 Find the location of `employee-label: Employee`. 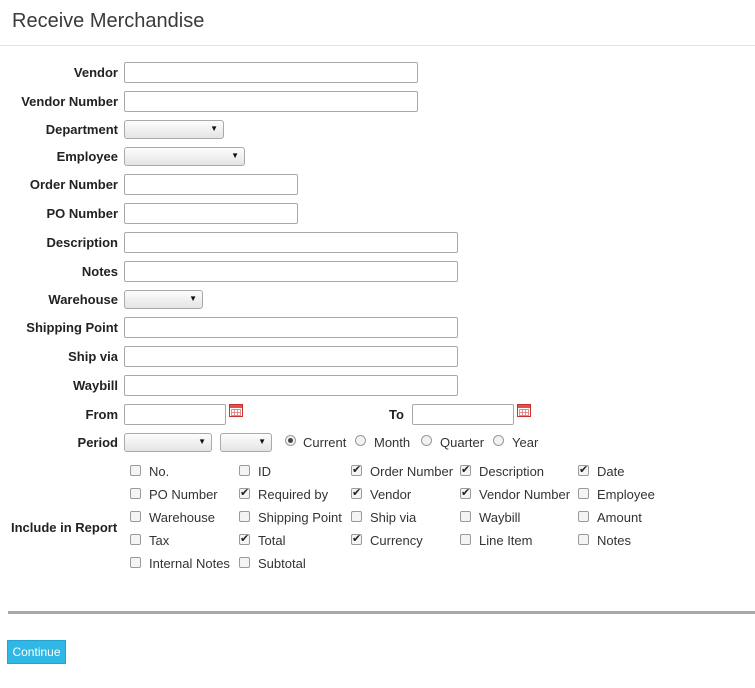

employee-label: Employee is located at coordinates (87, 156).